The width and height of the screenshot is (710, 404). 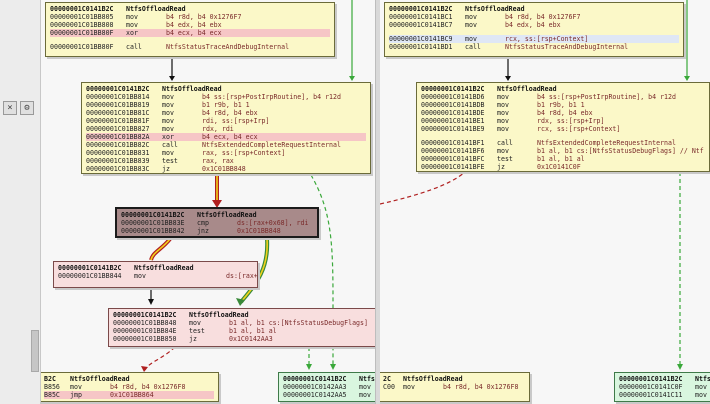 I want to click on instruction-line: C00 mov b4 r8d, b4 0x1276F8, so click(x=454, y=387).